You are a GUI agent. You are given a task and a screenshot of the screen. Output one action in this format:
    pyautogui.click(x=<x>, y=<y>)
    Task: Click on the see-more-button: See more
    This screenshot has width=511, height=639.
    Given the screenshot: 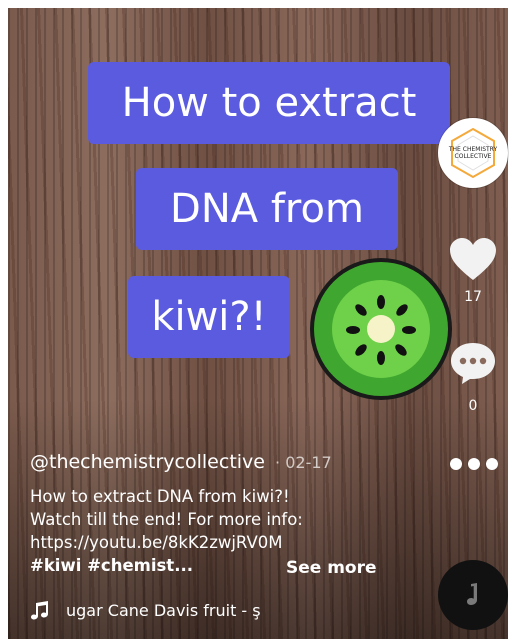 What is the action you would take?
    pyautogui.click(x=331, y=568)
    